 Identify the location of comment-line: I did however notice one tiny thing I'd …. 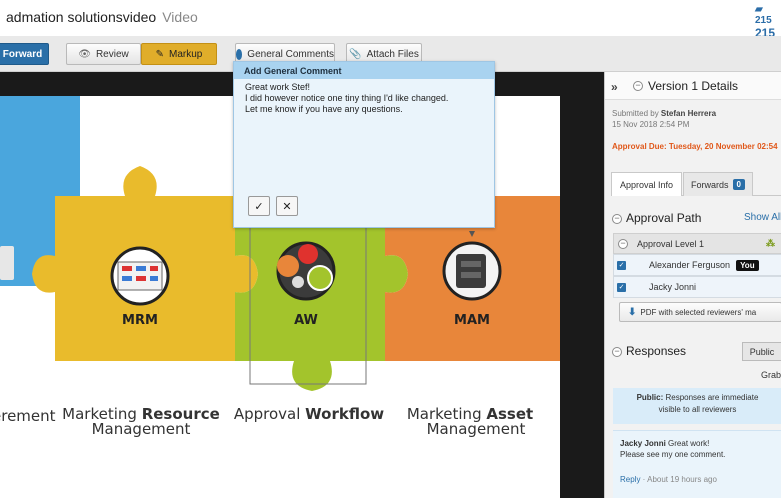
(347, 98).